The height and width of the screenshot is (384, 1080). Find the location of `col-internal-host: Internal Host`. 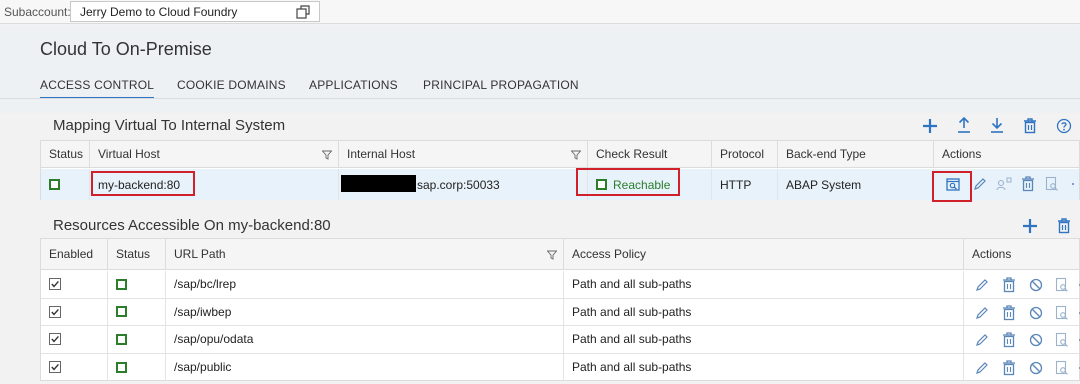

col-internal-host: Internal Host is located at coordinates (463, 154).